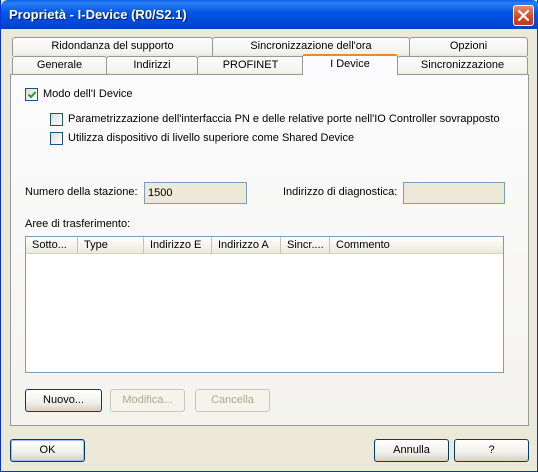  Describe the element at coordinates (411, 450) in the screenshot. I see `cancel-button: Annulla` at that location.